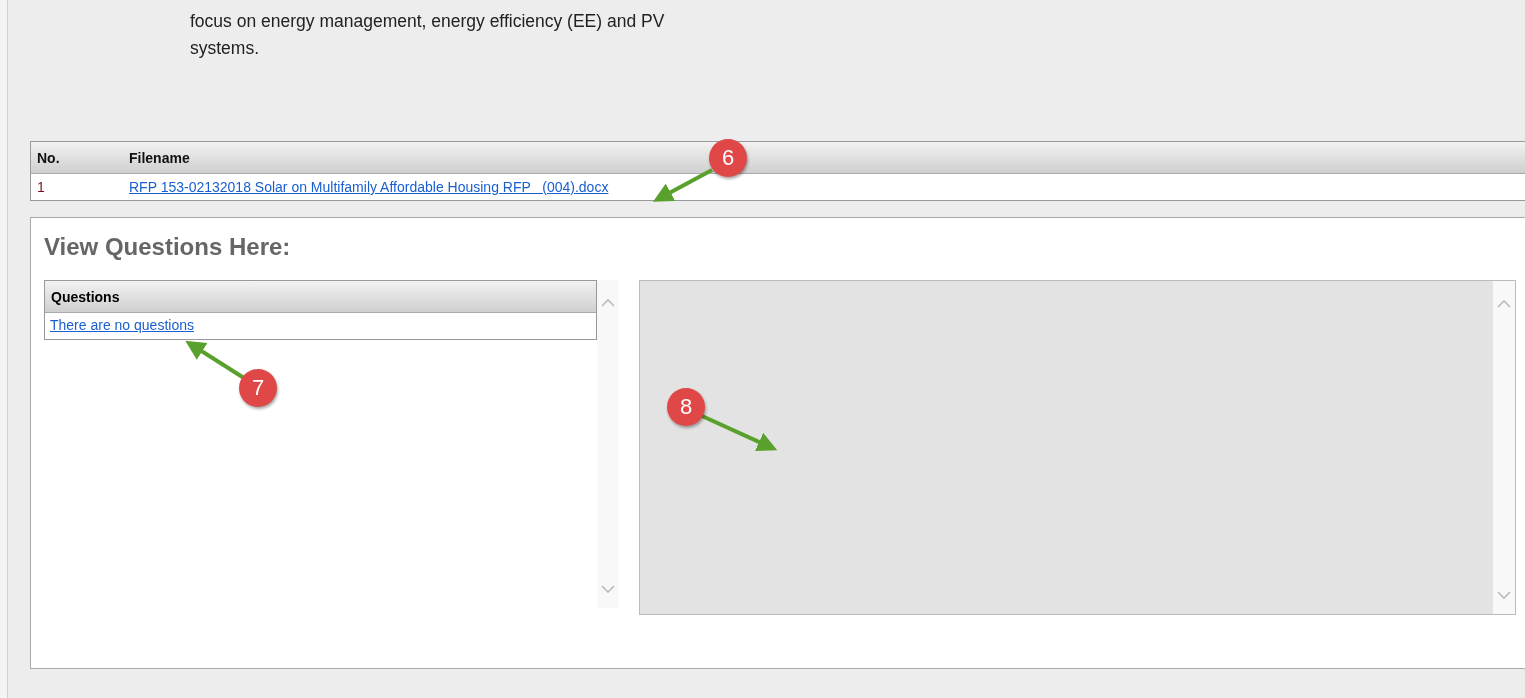 Image resolution: width=1525 pixels, height=698 pixels. I want to click on file-link: RFP 153-02132018 Solar on Multifamily Affordable Housing RFP (004).docx, so click(369, 187).